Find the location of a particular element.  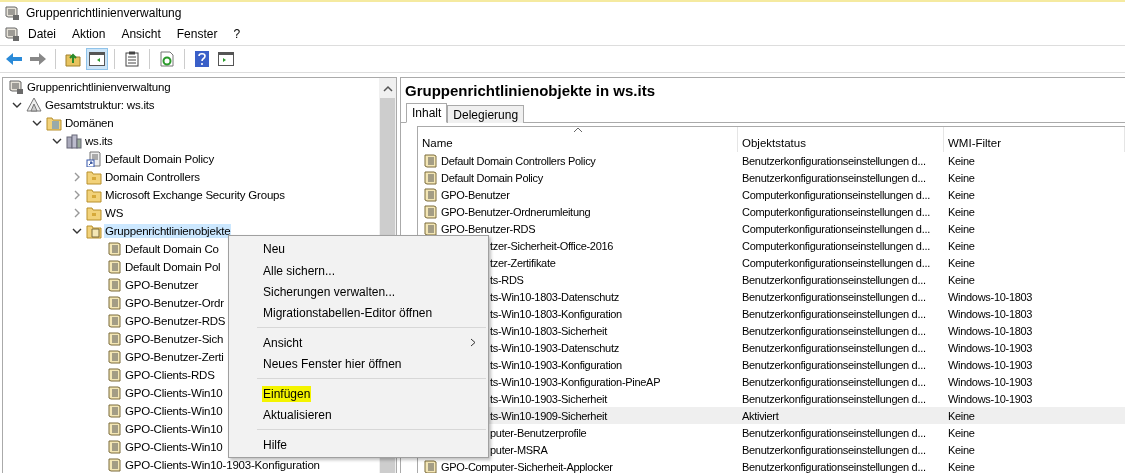

gpo-name: ts-Win10-1903-Konfiguration is located at coordinates (555, 364).